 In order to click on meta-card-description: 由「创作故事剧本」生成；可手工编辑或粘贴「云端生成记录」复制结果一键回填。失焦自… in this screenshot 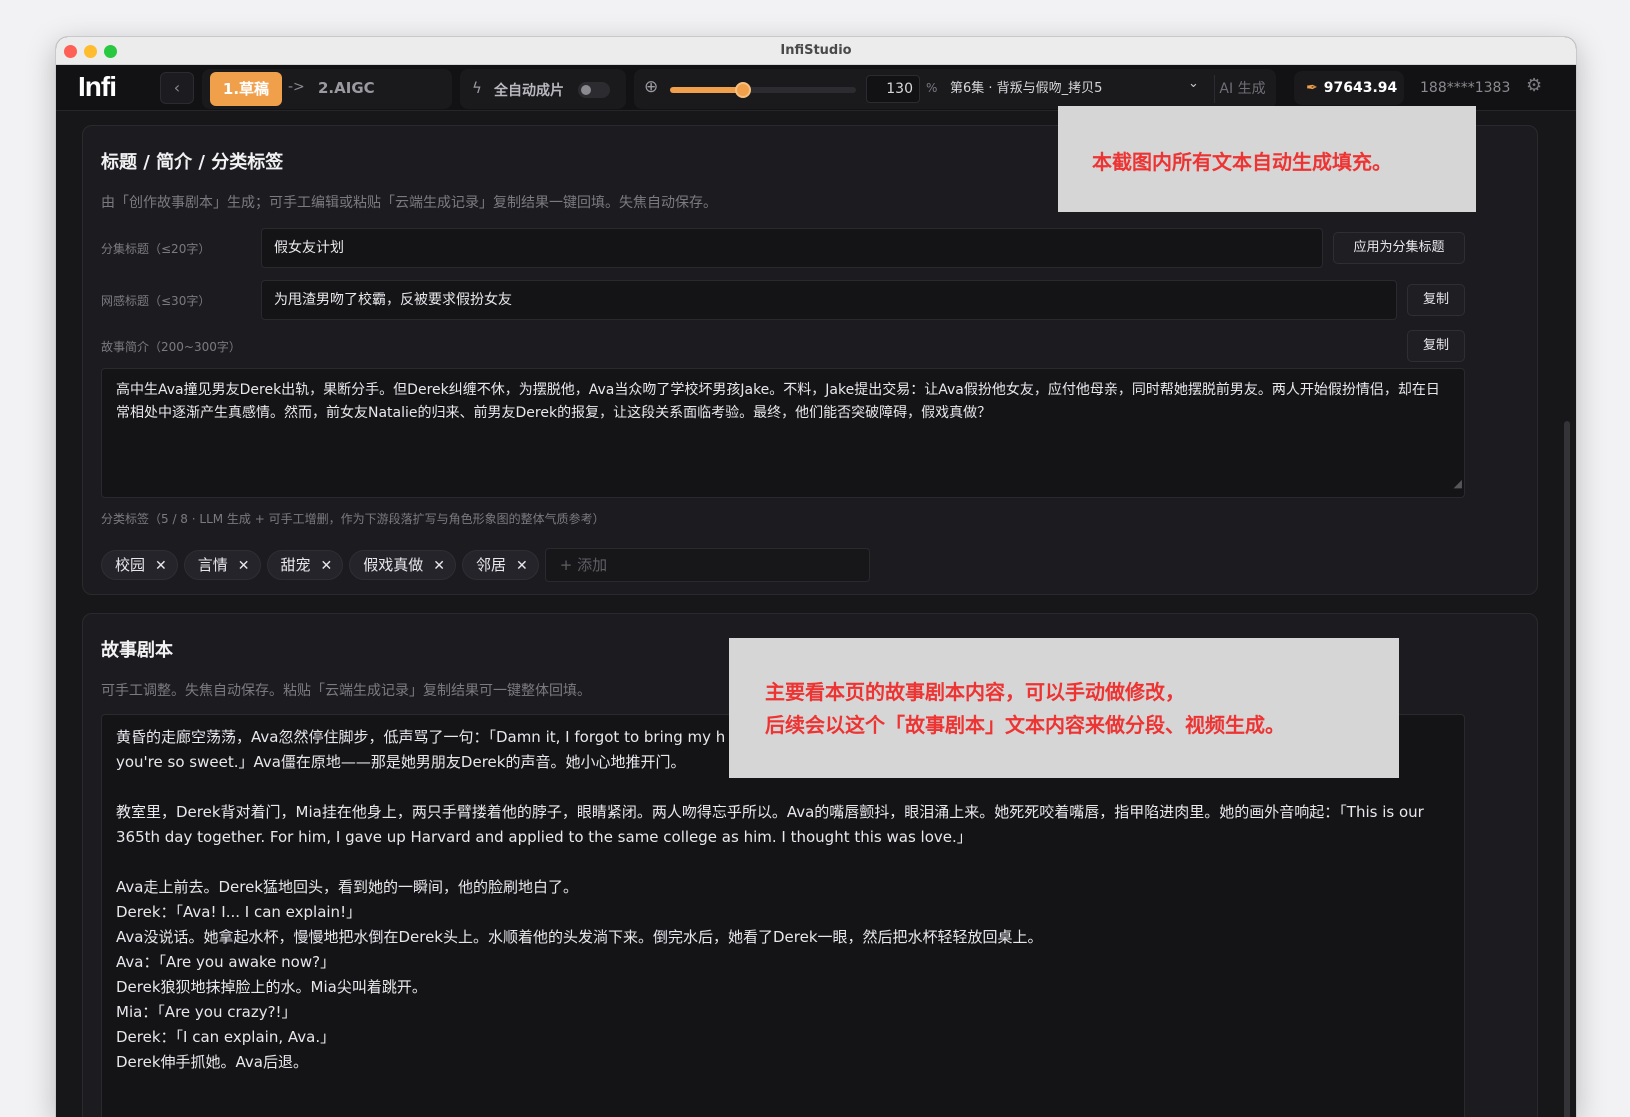, I will do `click(409, 203)`.